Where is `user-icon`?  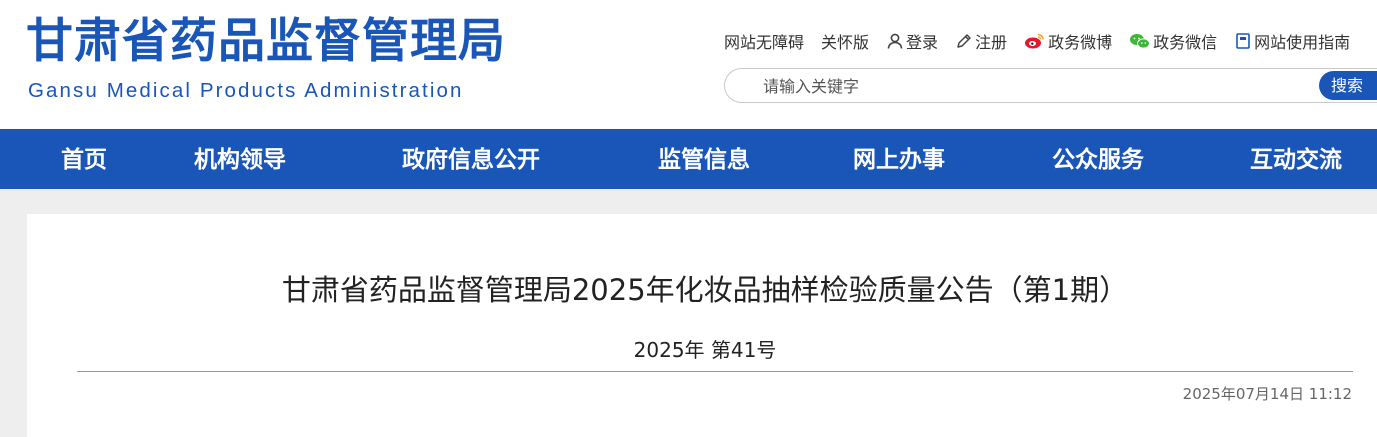 user-icon is located at coordinates (895, 41).